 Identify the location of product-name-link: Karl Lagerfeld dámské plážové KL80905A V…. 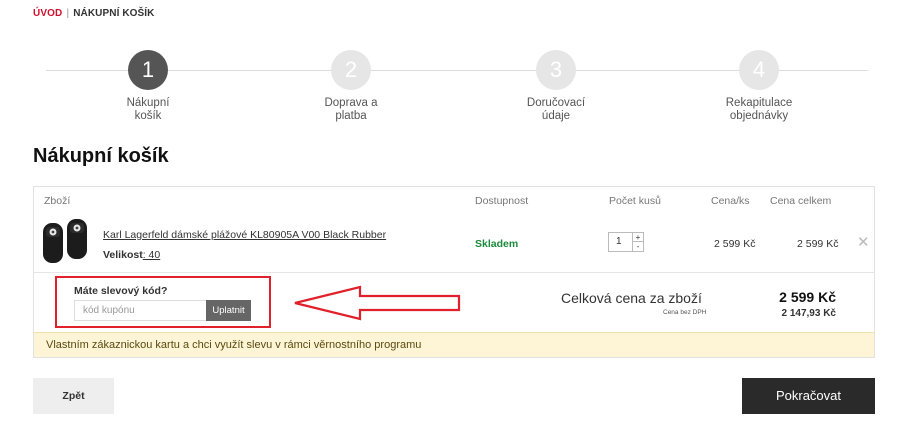
(244, 235).